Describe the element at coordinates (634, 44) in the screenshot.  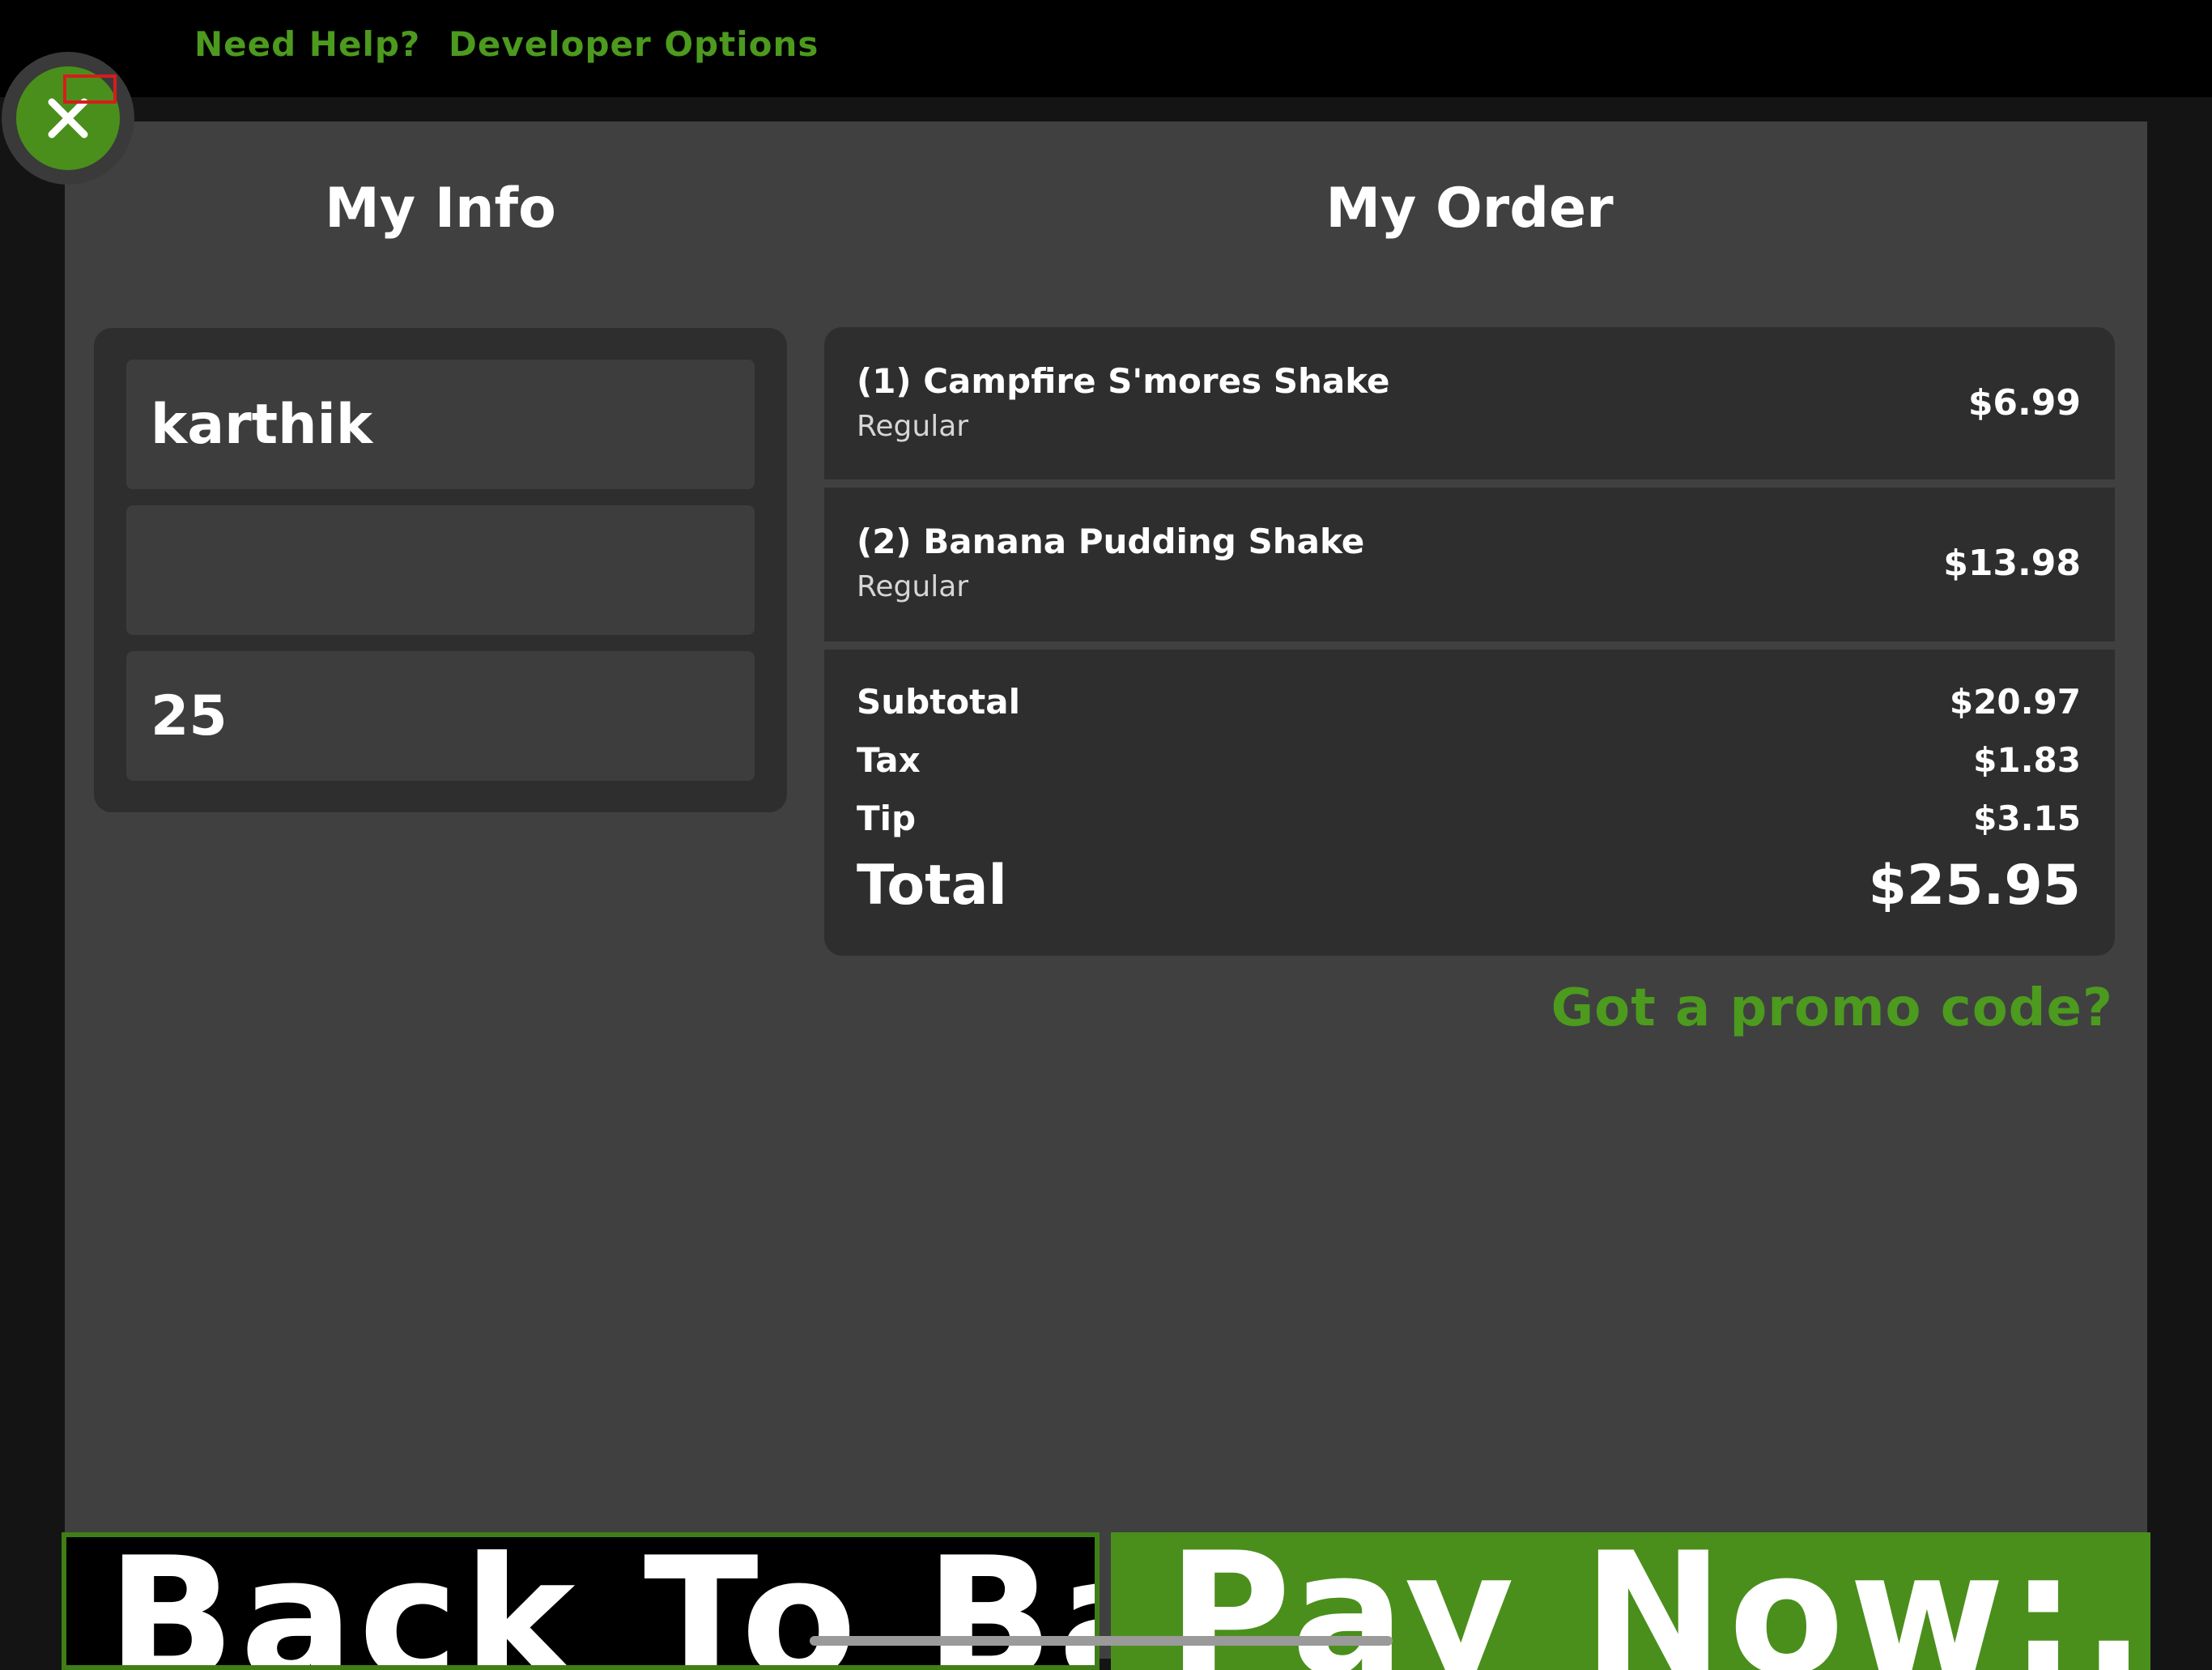
I see `developer-options-link: Developer Options` at that location.